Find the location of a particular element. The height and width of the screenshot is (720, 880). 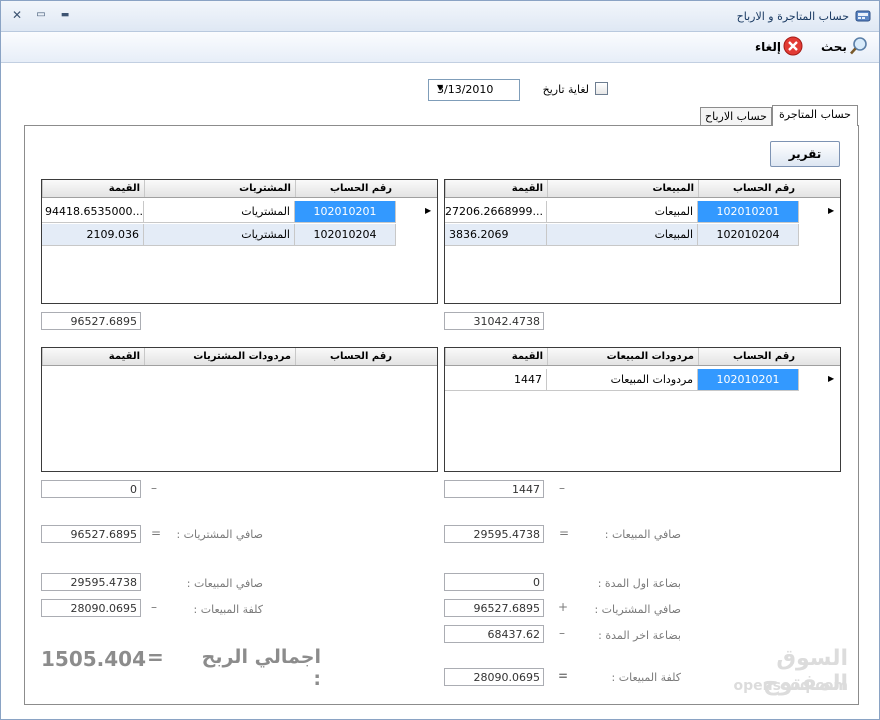

net-purchases-label: صافي المشتريات : is located at coordinates (219, 534).